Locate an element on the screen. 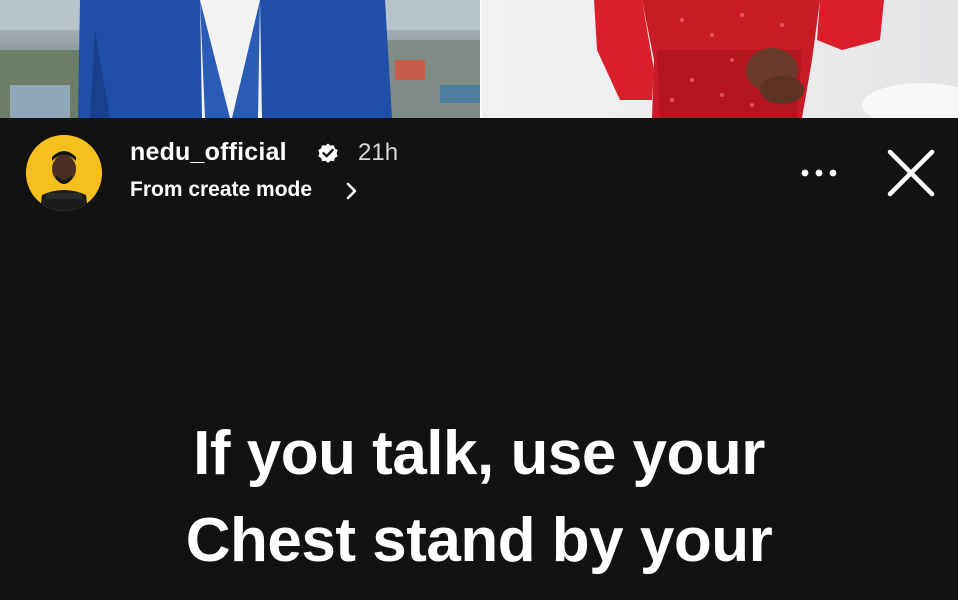 The height and width of the screenshot is (600, 958). story-text-line-2: Chest stand by your is located at coordinates (479, 540).